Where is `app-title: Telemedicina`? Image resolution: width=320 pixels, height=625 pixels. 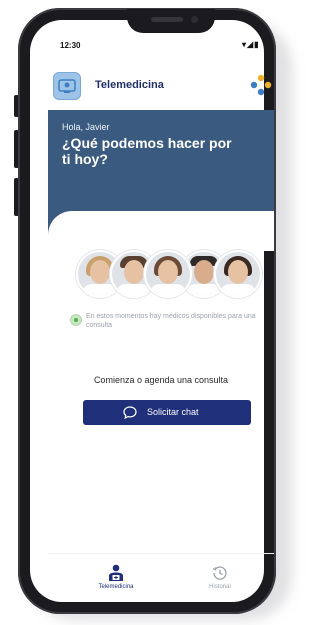
app-title: Telemedicina is located at coordinates (129, 85).